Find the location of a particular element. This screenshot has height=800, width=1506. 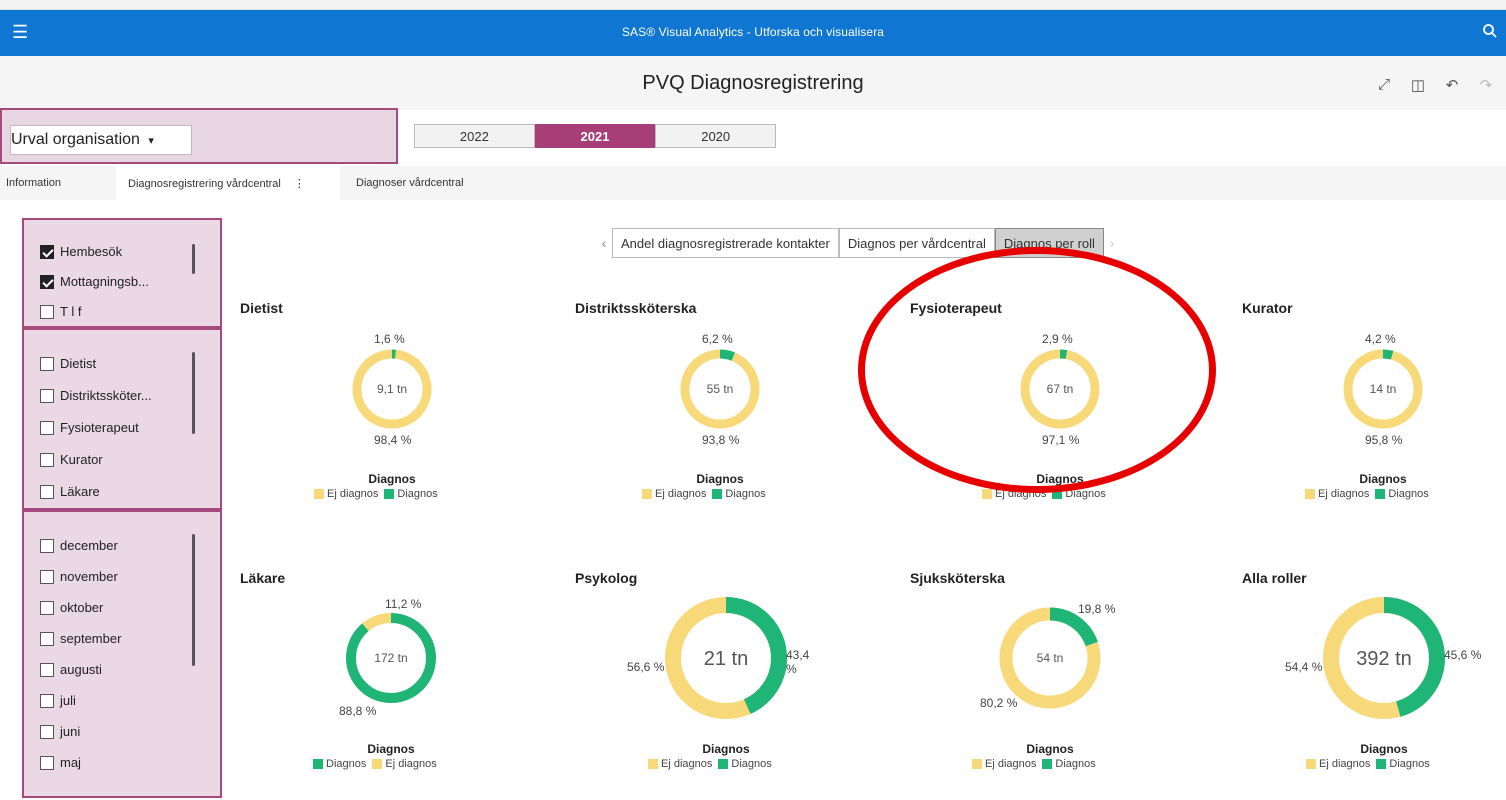

subtab-andel-diagnosregistrerade: Andel diagnosregistrerade kontakter is located at coordinates (725, 243).